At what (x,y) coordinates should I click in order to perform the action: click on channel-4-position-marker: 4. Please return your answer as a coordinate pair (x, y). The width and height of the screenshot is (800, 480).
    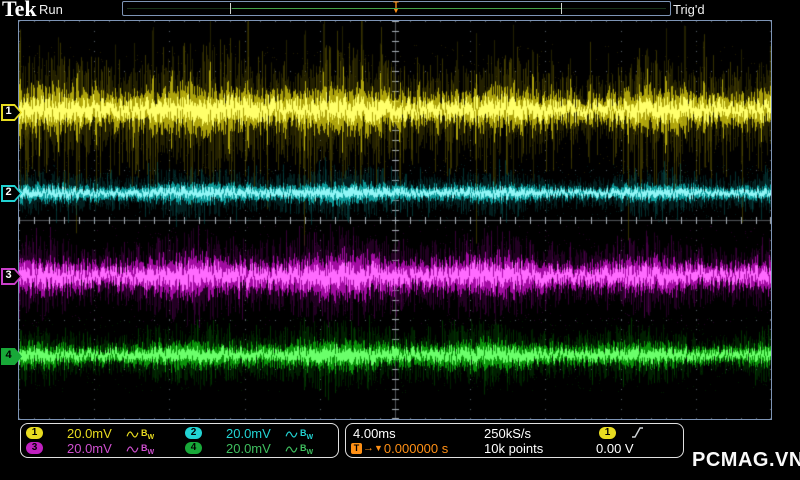
    Looking at the image, I should click on (11, 356).